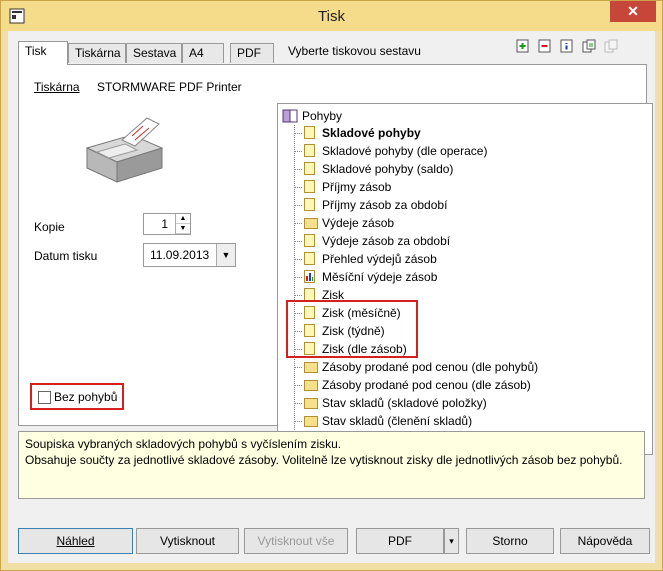 The height and width of the screenshot is (571, 663). I want to click on no-movements-checkbox, so click(44, 397).